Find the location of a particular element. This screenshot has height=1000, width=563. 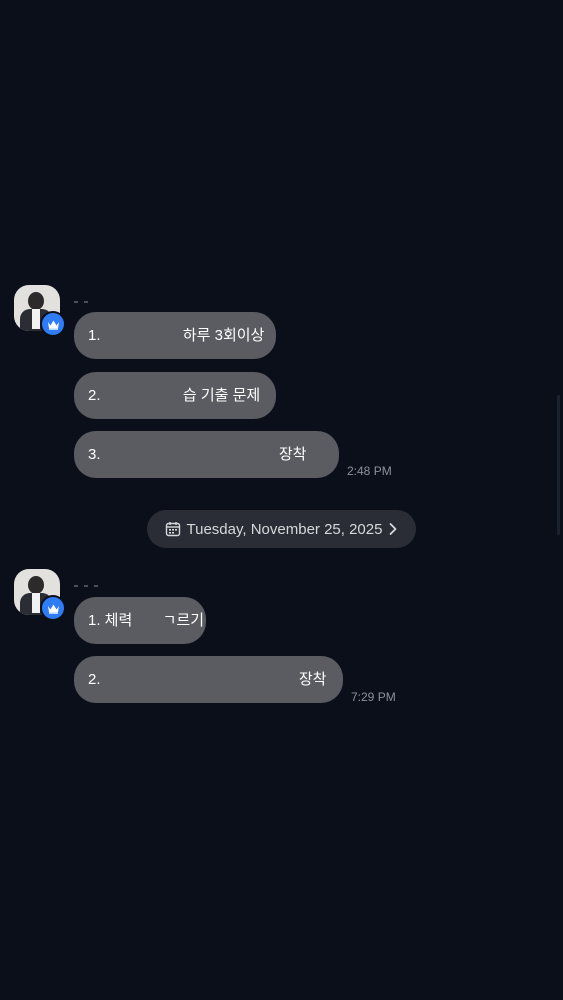

message-bubble: 1. 체력 ㄱ르기 is located at coordinates (140, 620).